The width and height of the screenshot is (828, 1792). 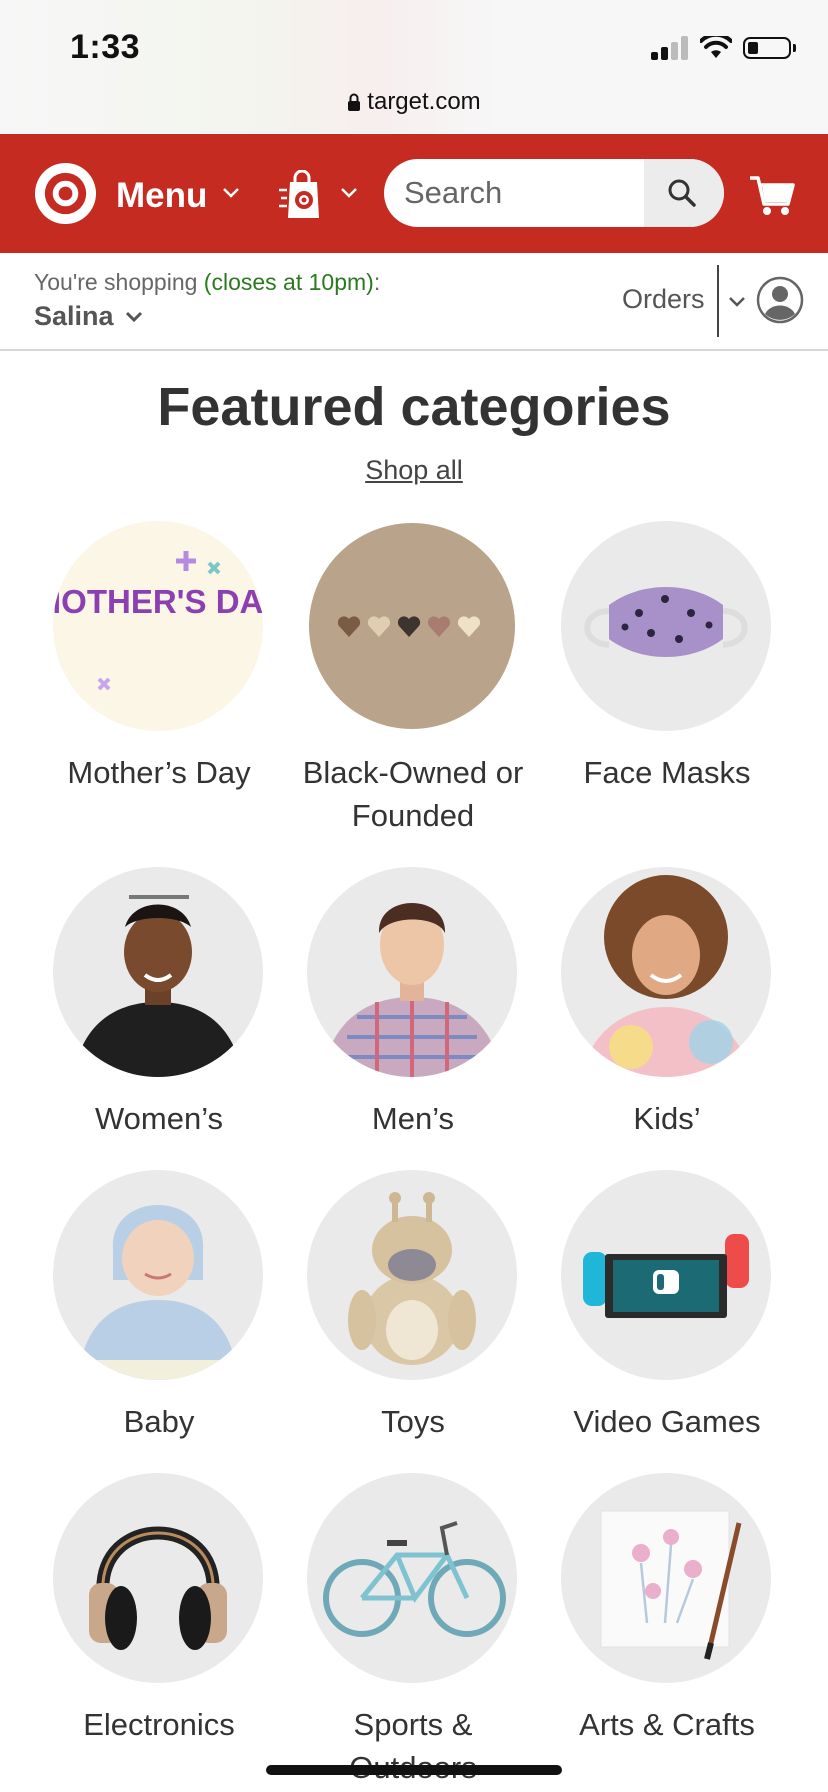 What do you see at coordinates (158, 626) in the screenshot?
I see `mothers-day-image: MOTHER'S DAY` at bounding box center [158, 626].